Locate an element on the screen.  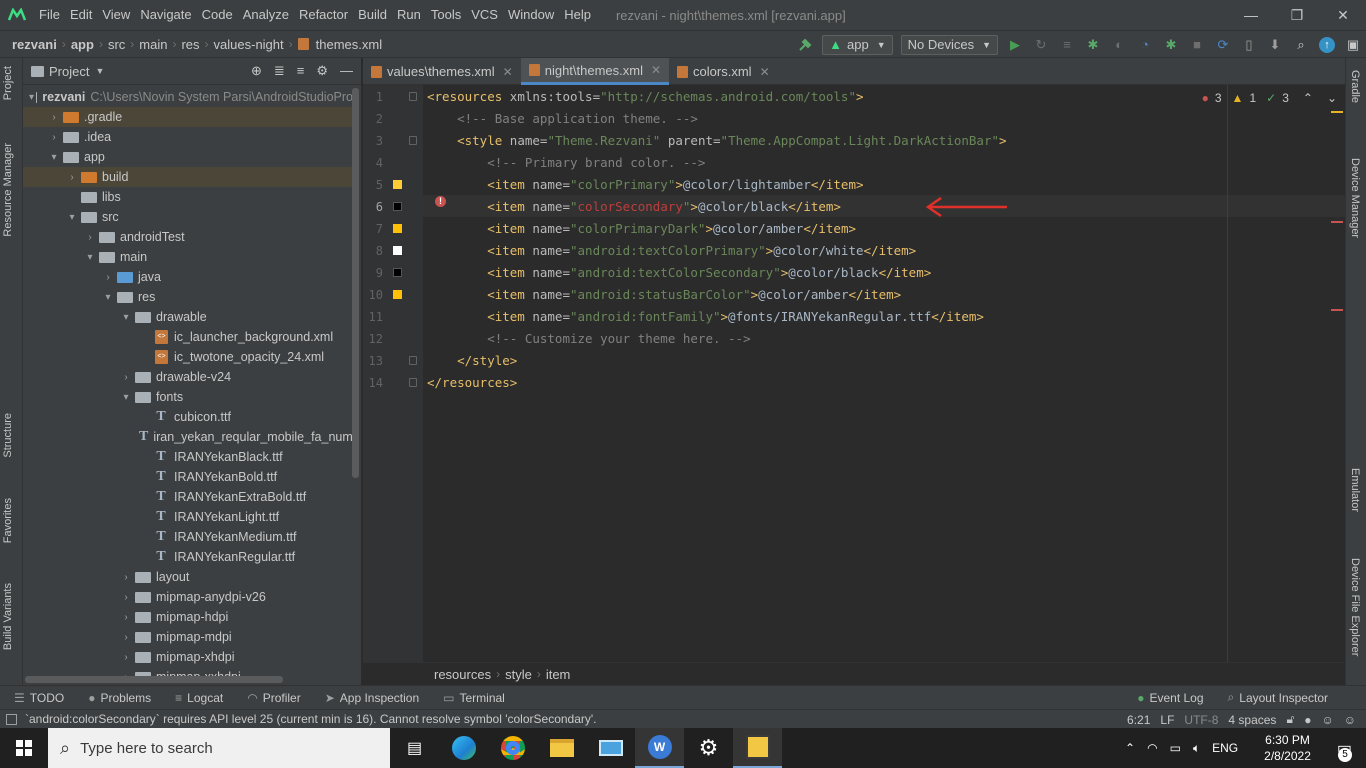
tree-item: T IRANYekanBold.ttf is located at coordinates (188, 477).